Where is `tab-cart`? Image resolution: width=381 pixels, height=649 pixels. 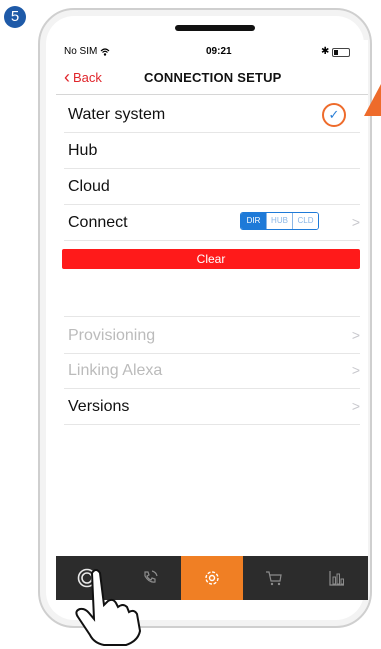 tab-cart is located at coordinates (274, 578).